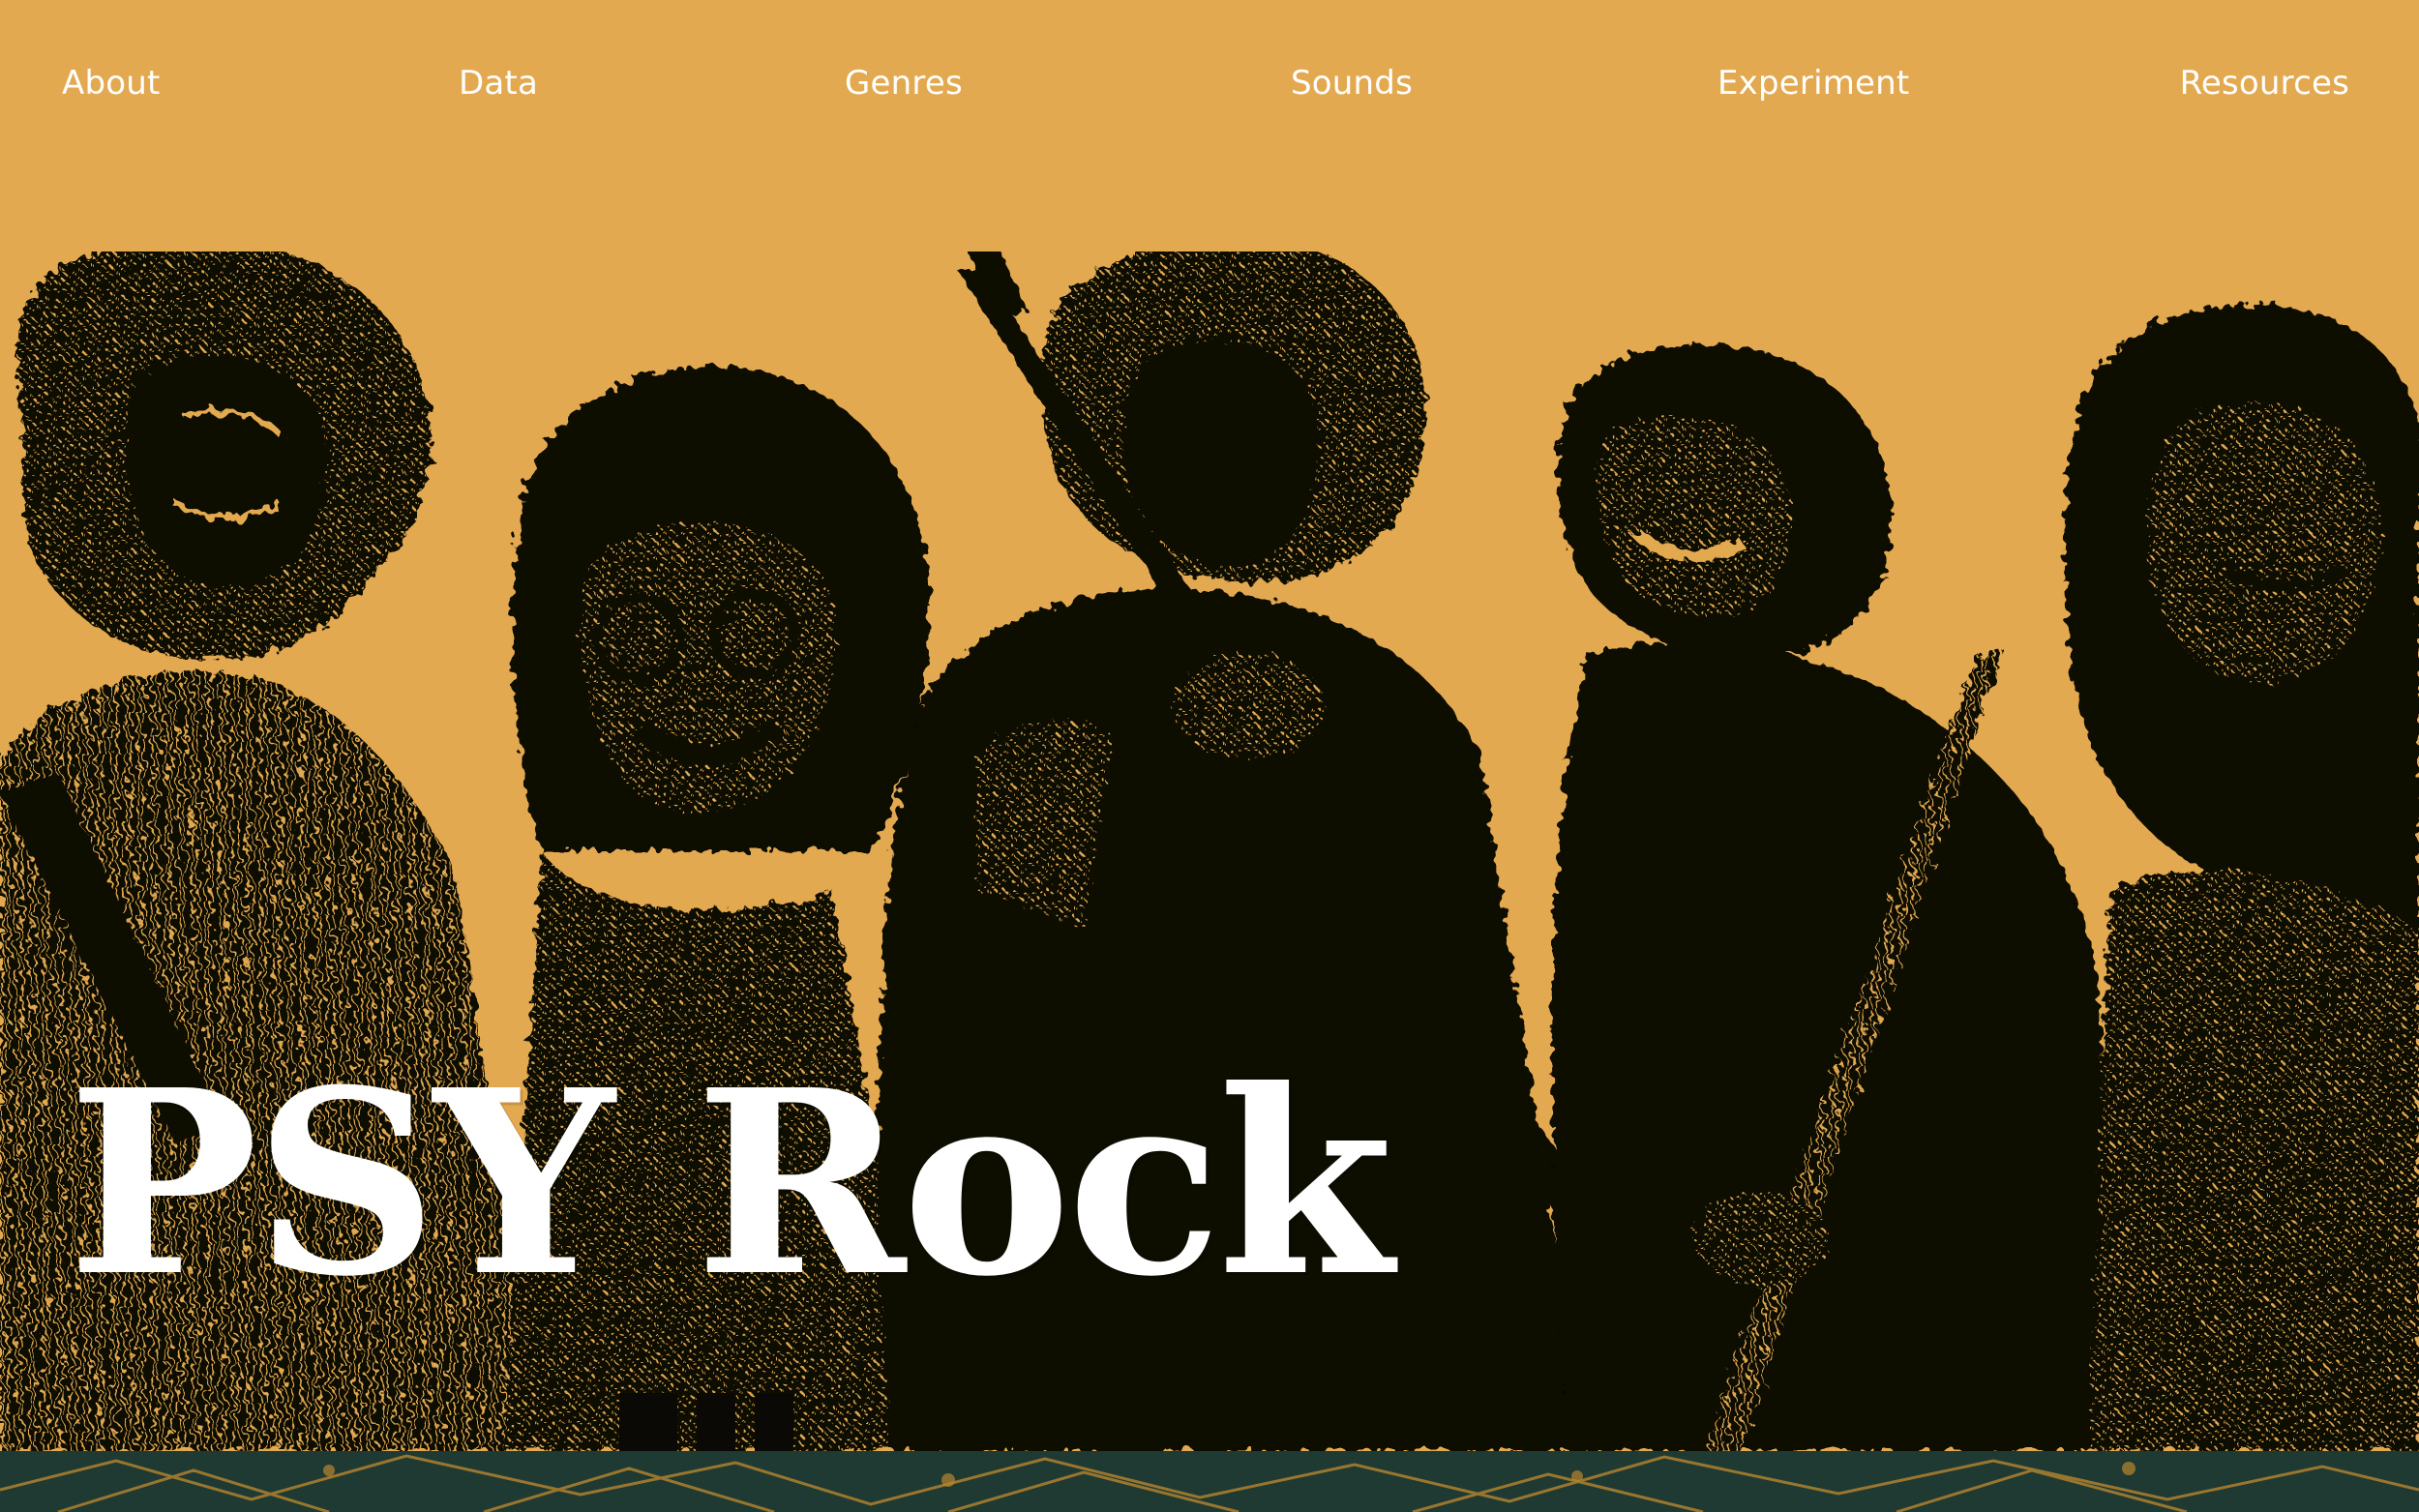  What do you see at coordinates (112, 83) in the screenshot?
I see `nav-link-about: About` at bounding box center [112, 83].